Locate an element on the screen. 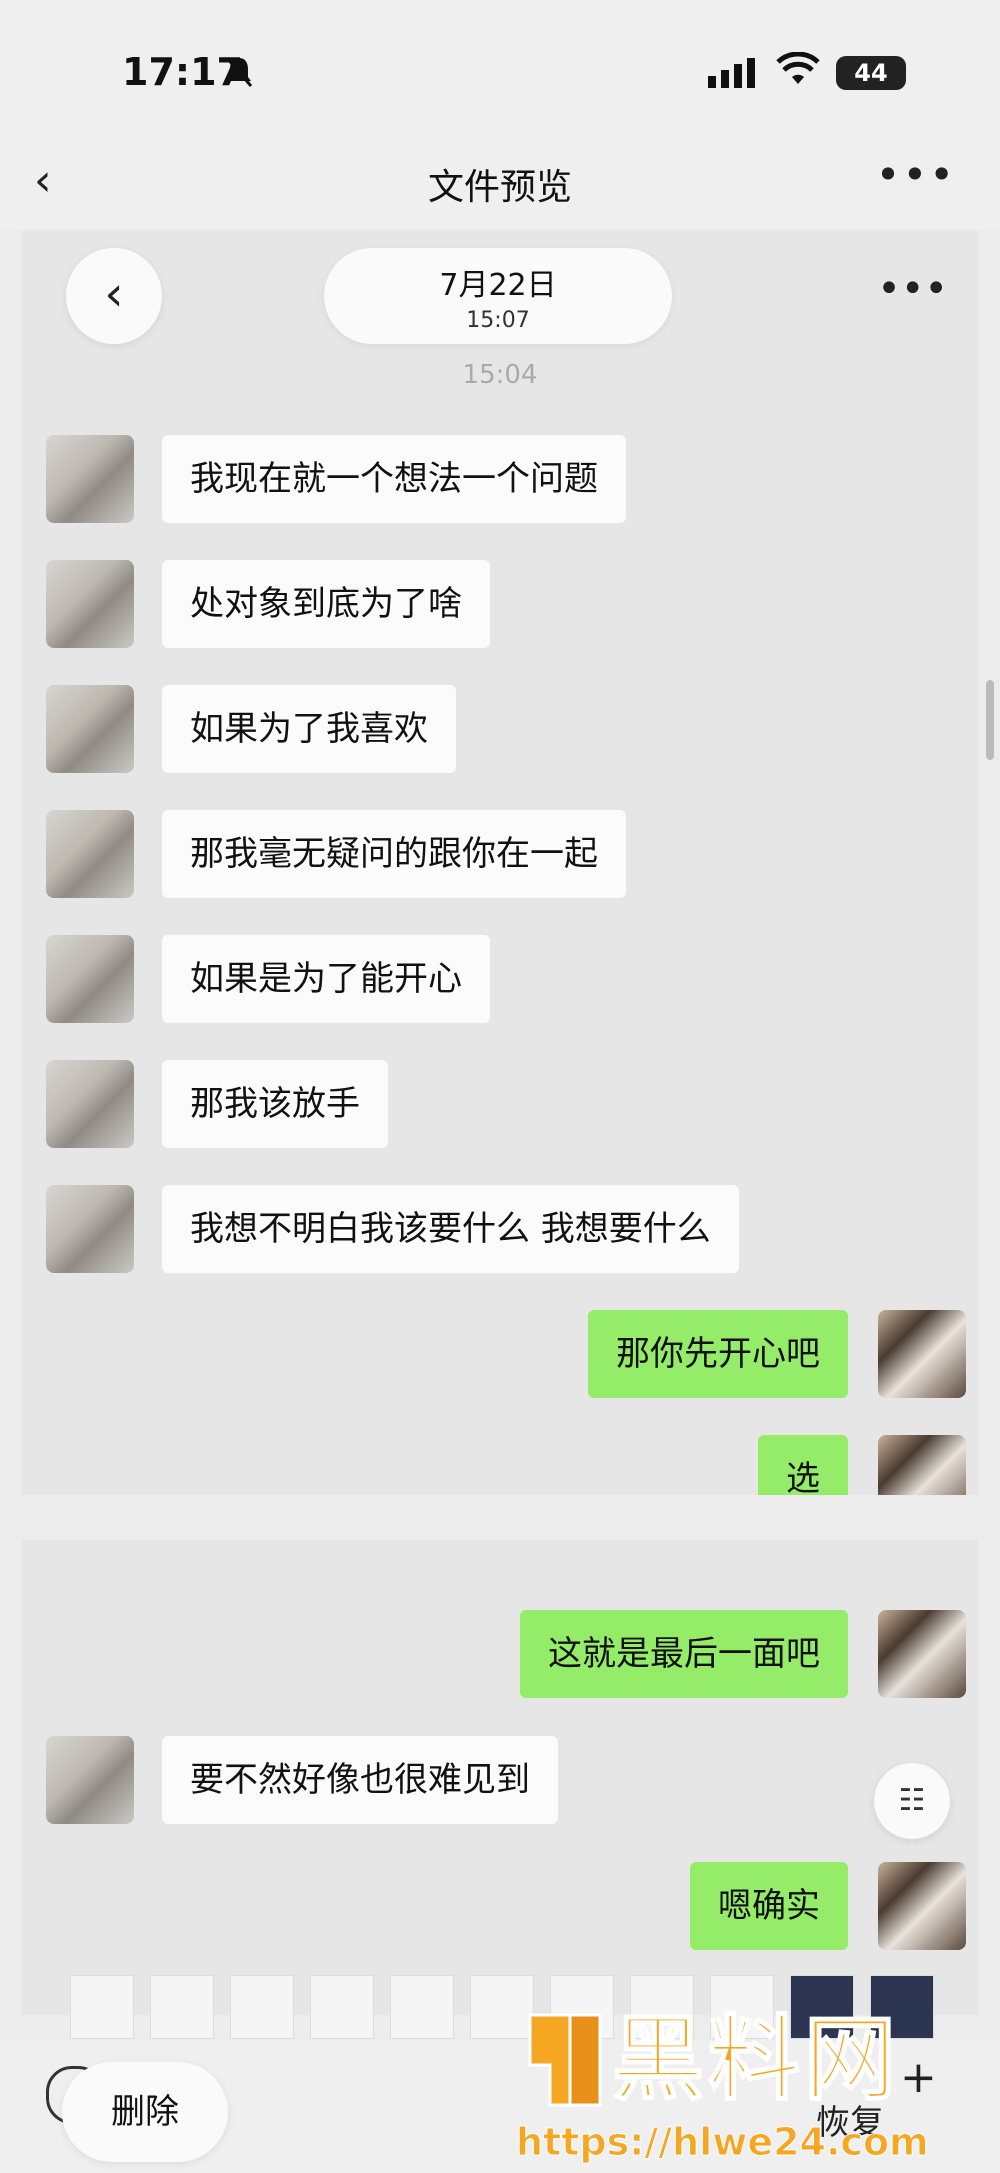  message-bubble-incoming: 要不然好像也很难见到 is located at coordinates (360, 1780).